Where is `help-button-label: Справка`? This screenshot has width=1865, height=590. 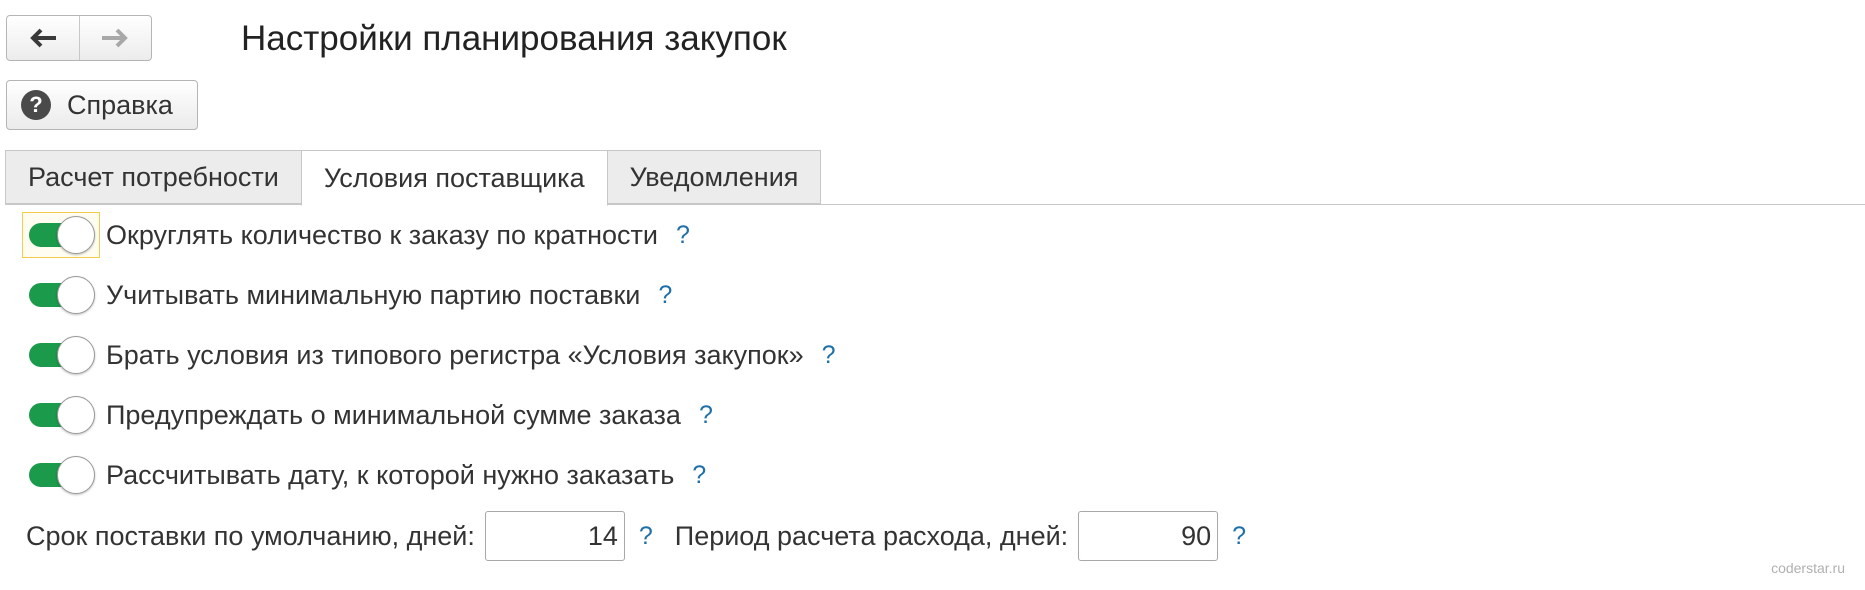
help-button-label: Справка is located at coordinates (120, 104).